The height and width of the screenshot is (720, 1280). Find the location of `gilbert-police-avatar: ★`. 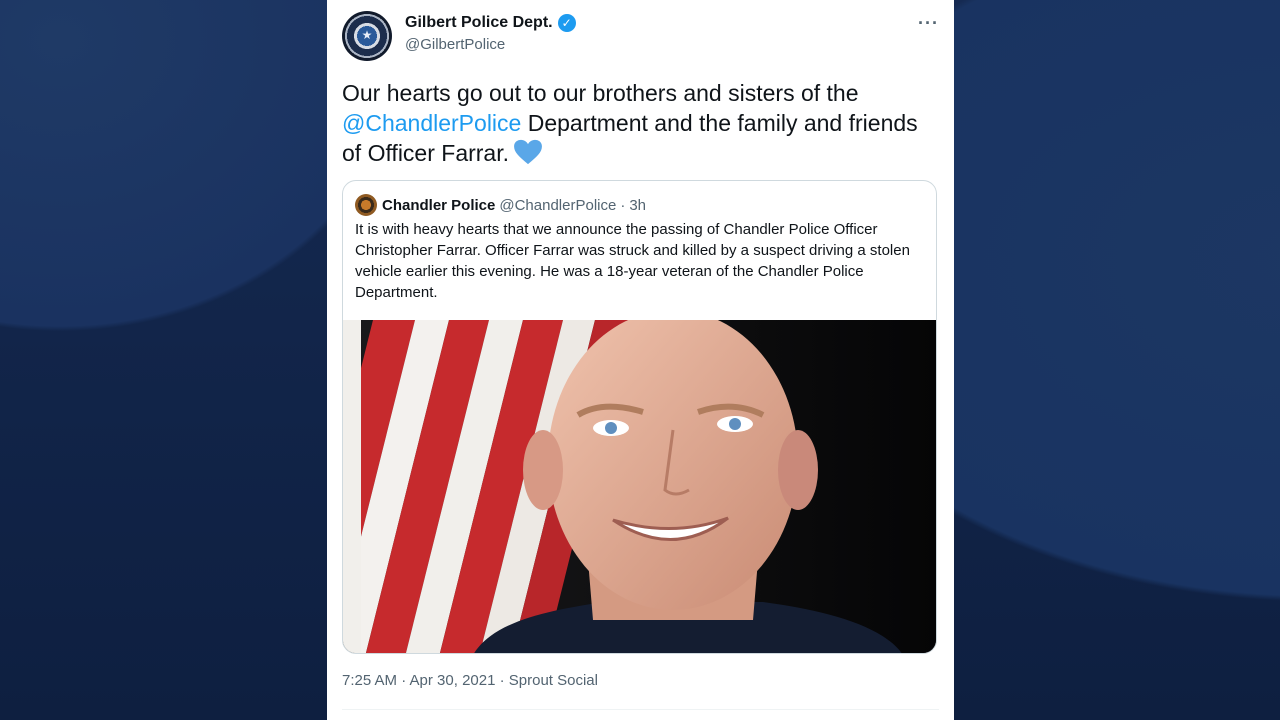

gilbert-police-avatar: ★ is located at coordinates (367, 36).